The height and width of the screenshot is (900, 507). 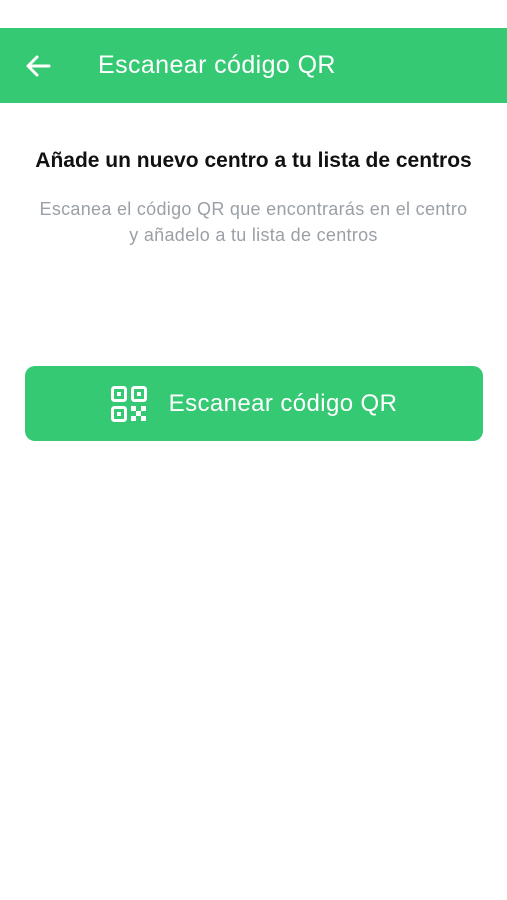 What do you see at coordinates (128, 403) in the screenshot?
I see `qr-code-icon` at bounding box center [128, 403].